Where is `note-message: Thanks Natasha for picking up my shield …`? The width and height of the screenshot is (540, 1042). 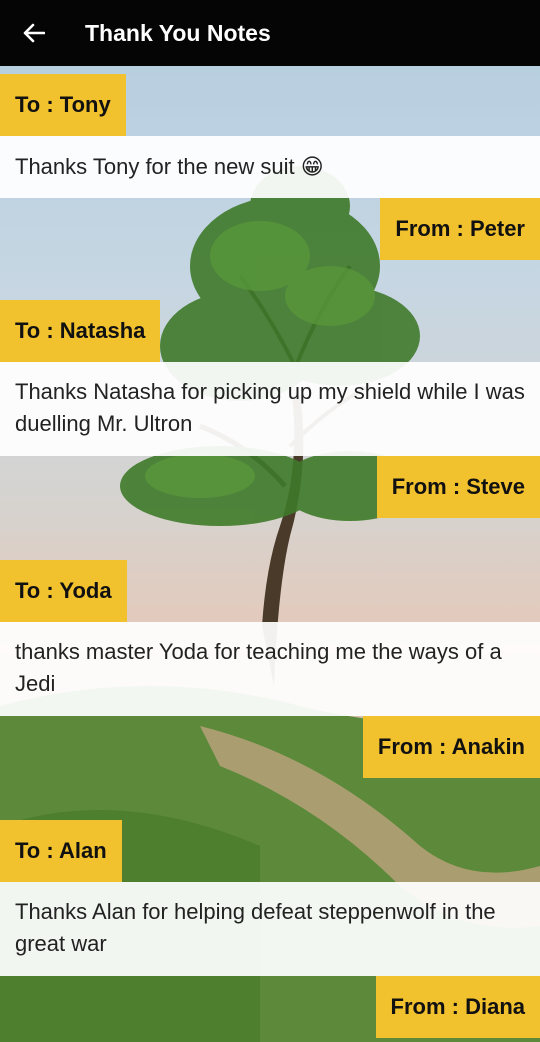 note-message: Thanks Natasha for picking up my shield … is located at coordinates (270, 409).